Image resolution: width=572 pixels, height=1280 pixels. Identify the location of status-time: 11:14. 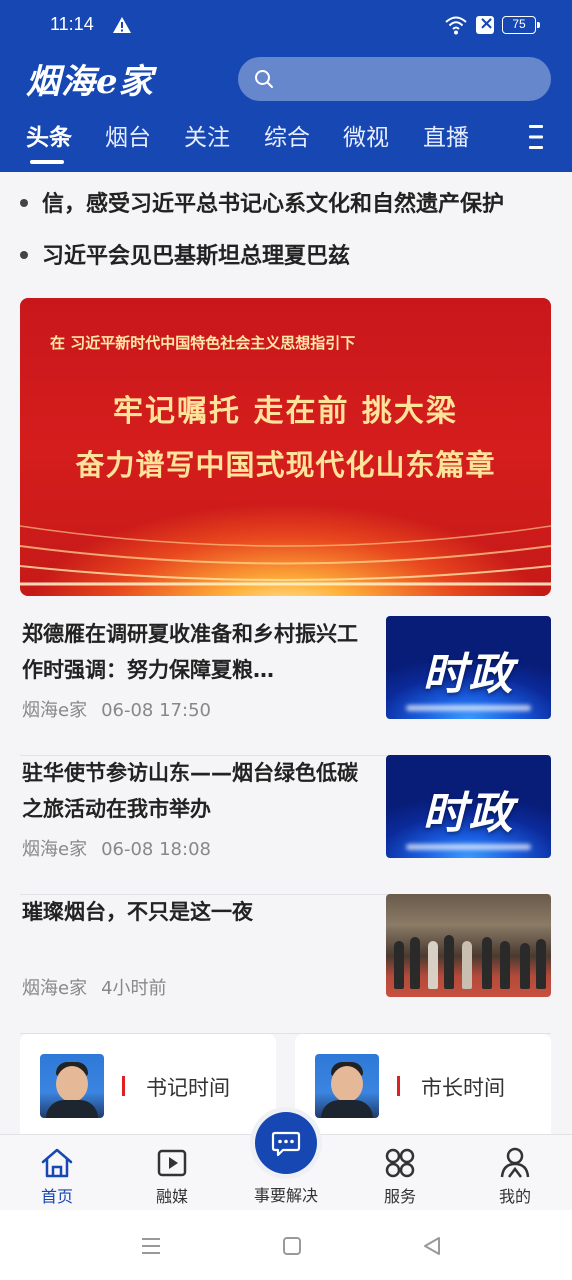
(72, 24).